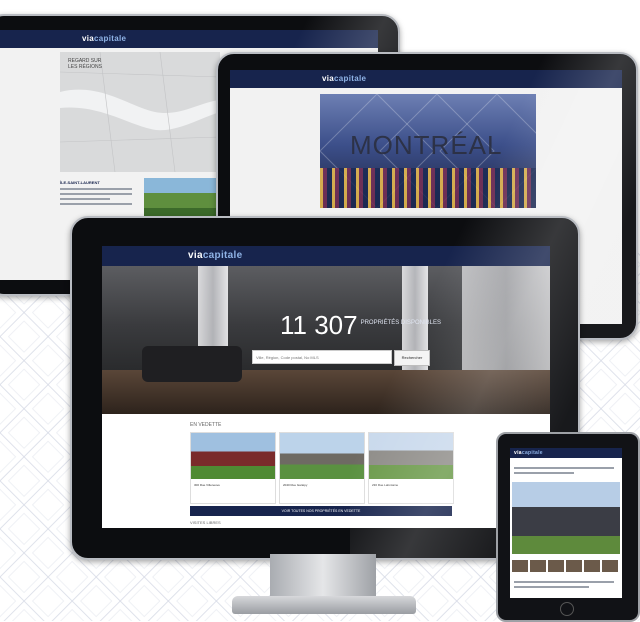 The width and height of the screenshot is (640, 622). Describe the element at coordinates (206, 425) in the screenshot. I see `featured-label: EN VEDETTE` at that location.